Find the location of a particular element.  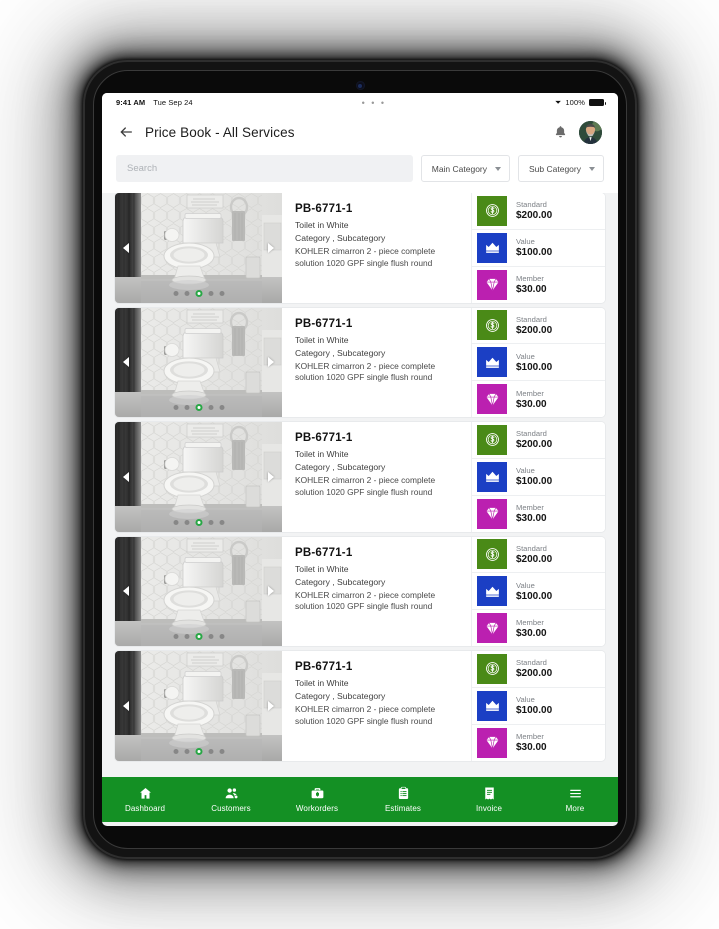

search-input is located at coordinates (264, 168).